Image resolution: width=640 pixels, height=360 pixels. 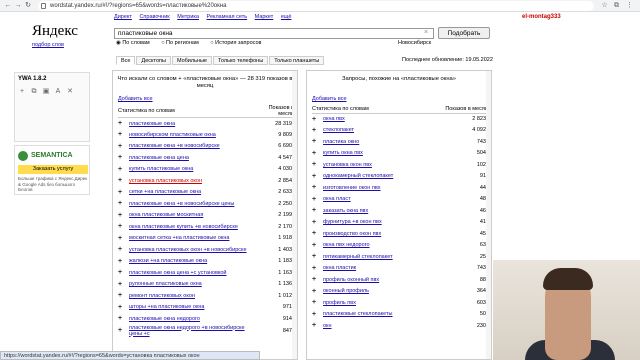 I want to click on keyword-link: шторы +на пластиковые окна, so click(x=190, y=308).